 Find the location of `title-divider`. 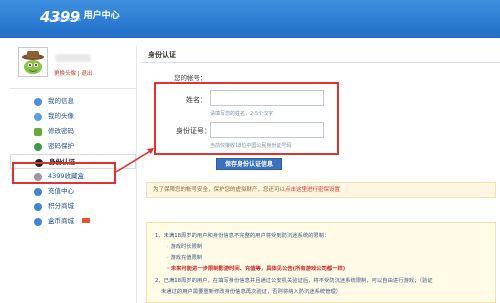

title-divider is located at coordinates (321, 62).